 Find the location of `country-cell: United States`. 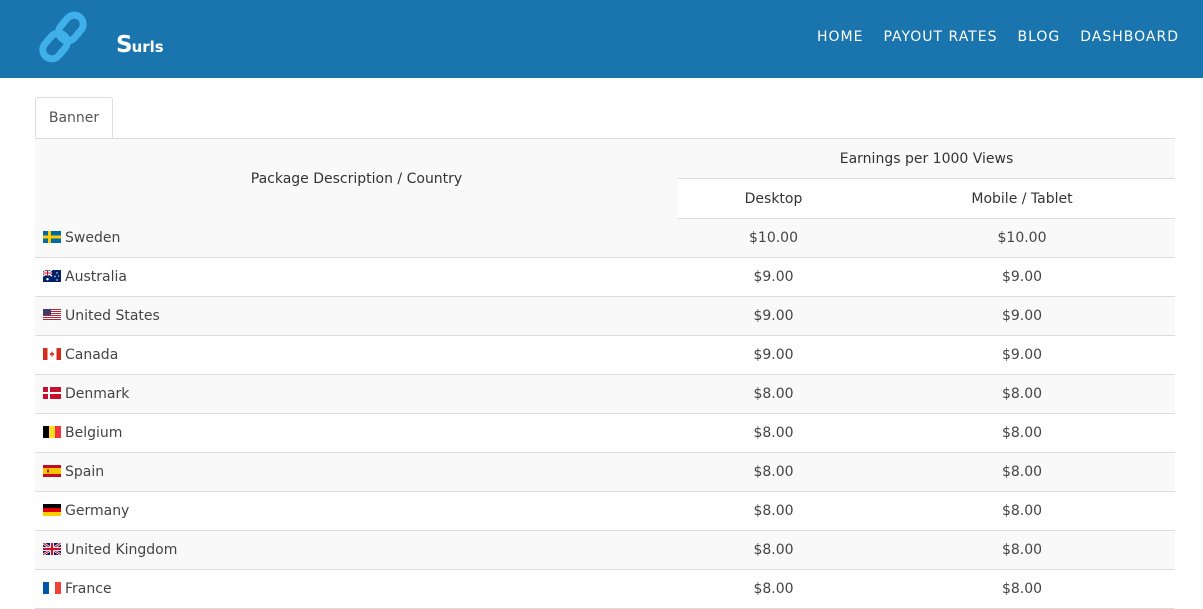

country-cell: United States is located at coordinates (356, 316).